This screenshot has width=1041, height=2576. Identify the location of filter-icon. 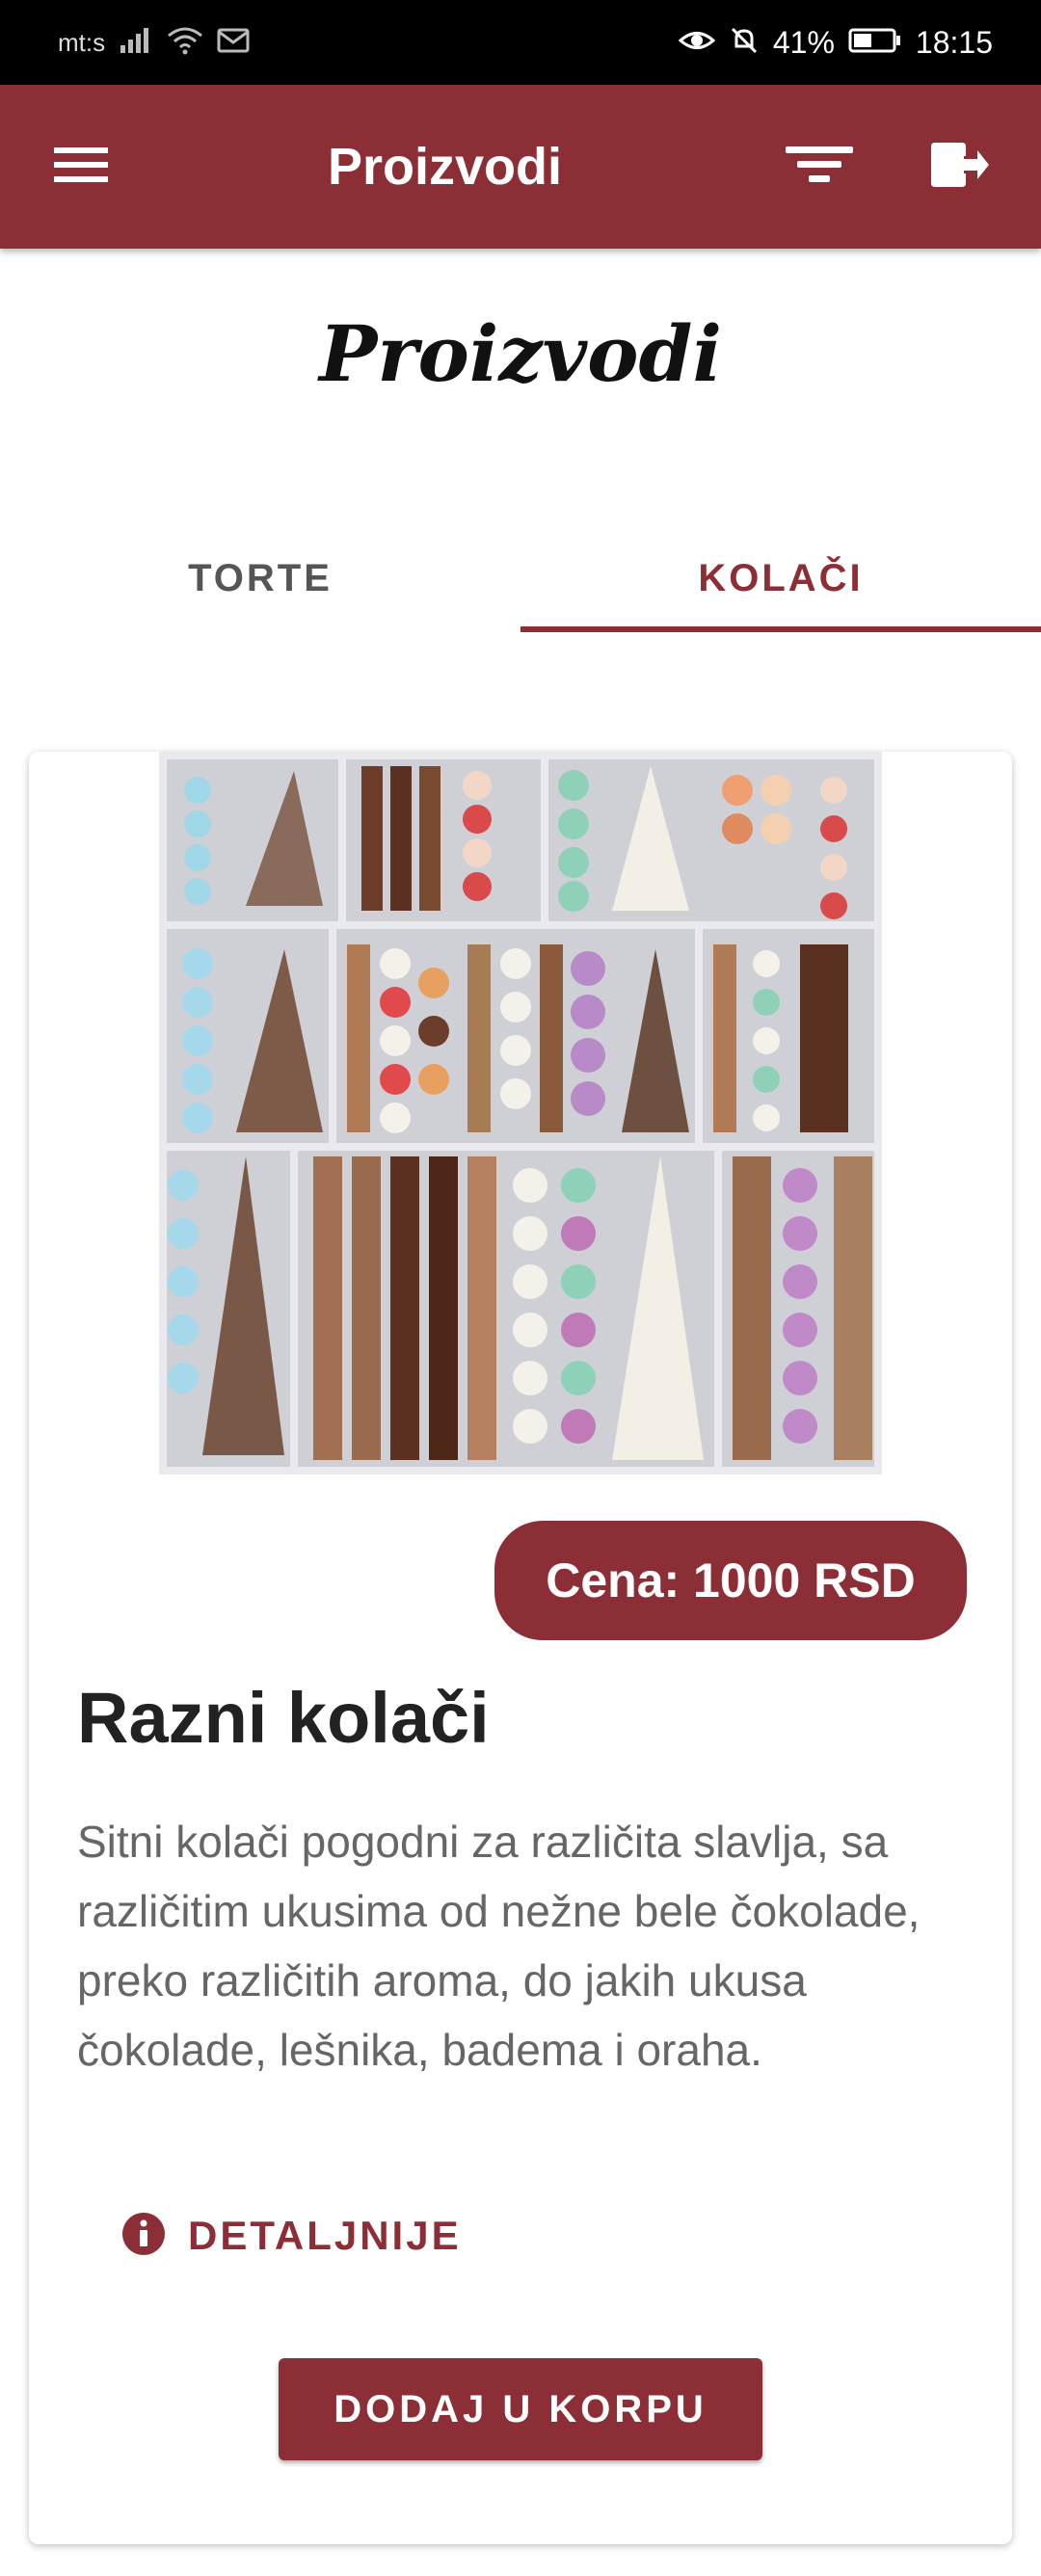
(819, 167).